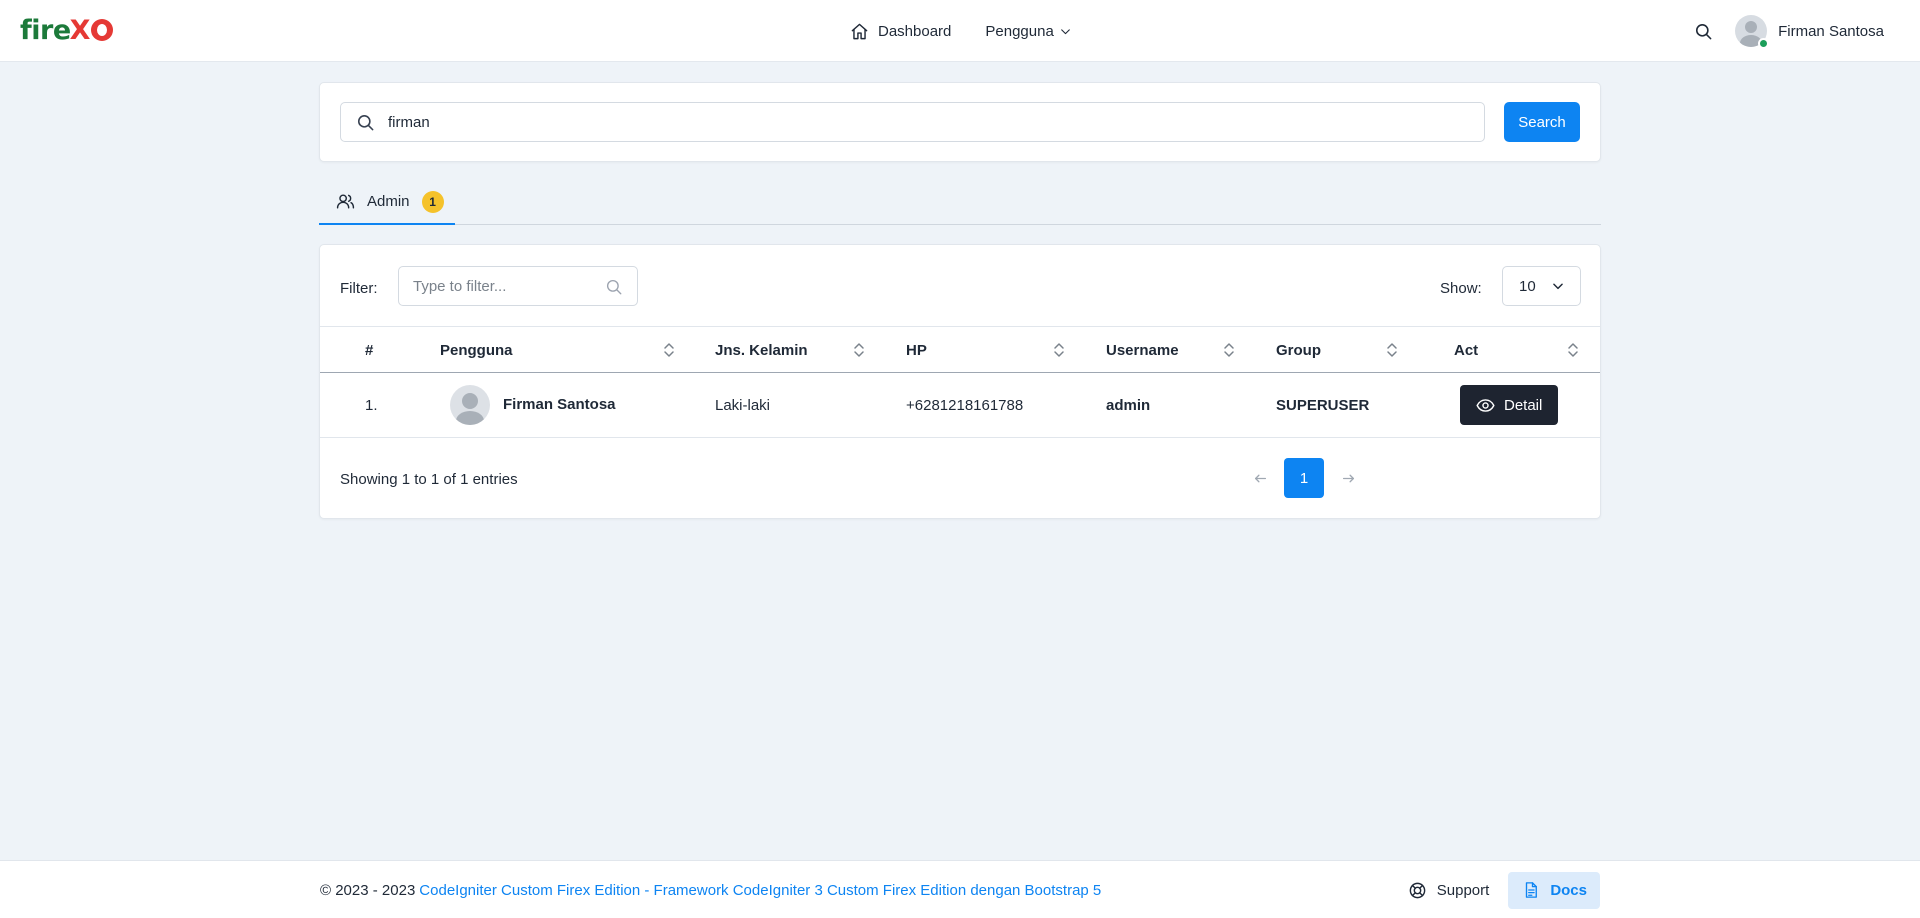 The width and height of the screenshot is (1920, 918). I want to click on cell-username: admin, so click(1128, 405).